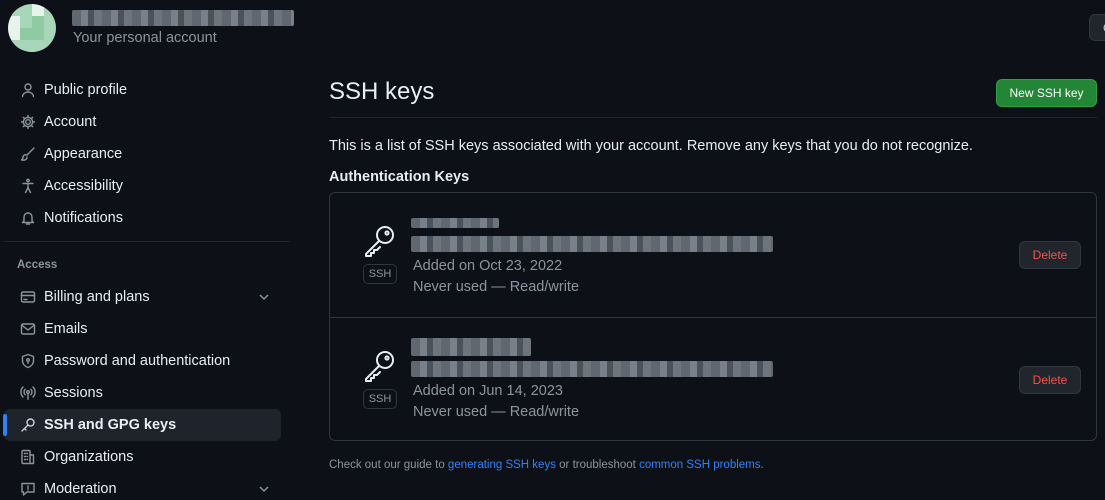 This screenshot has width=1105, height=500. I want to click on person-icon, so click(28, 90).